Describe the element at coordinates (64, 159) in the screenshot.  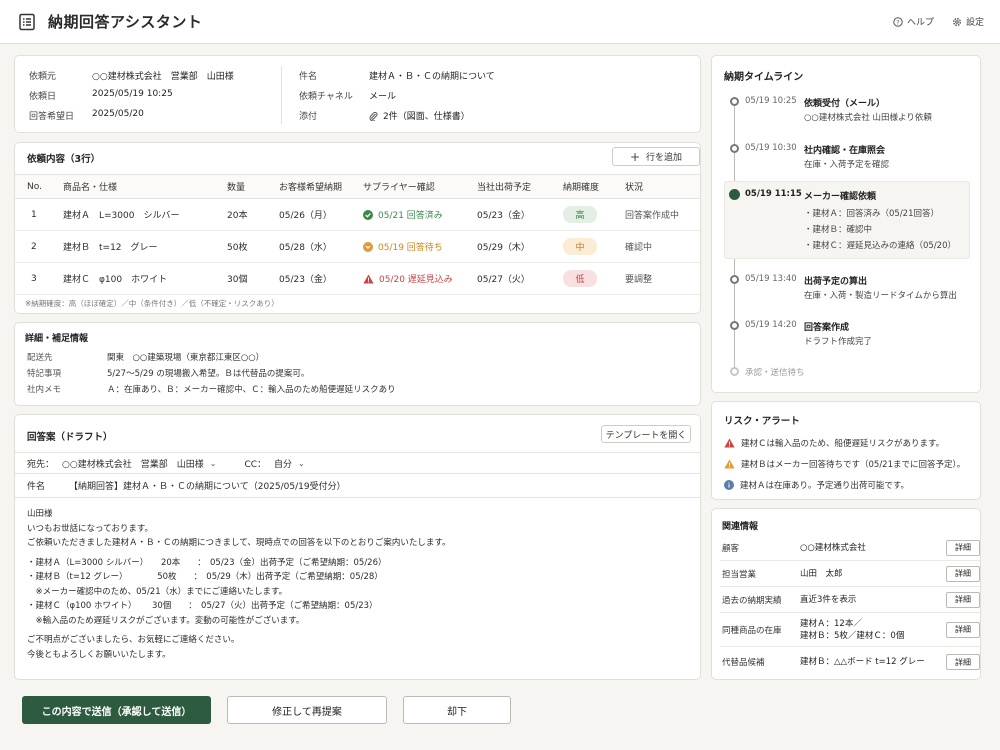
I see `request-items-title: 依頼内容（3行）` at that location.